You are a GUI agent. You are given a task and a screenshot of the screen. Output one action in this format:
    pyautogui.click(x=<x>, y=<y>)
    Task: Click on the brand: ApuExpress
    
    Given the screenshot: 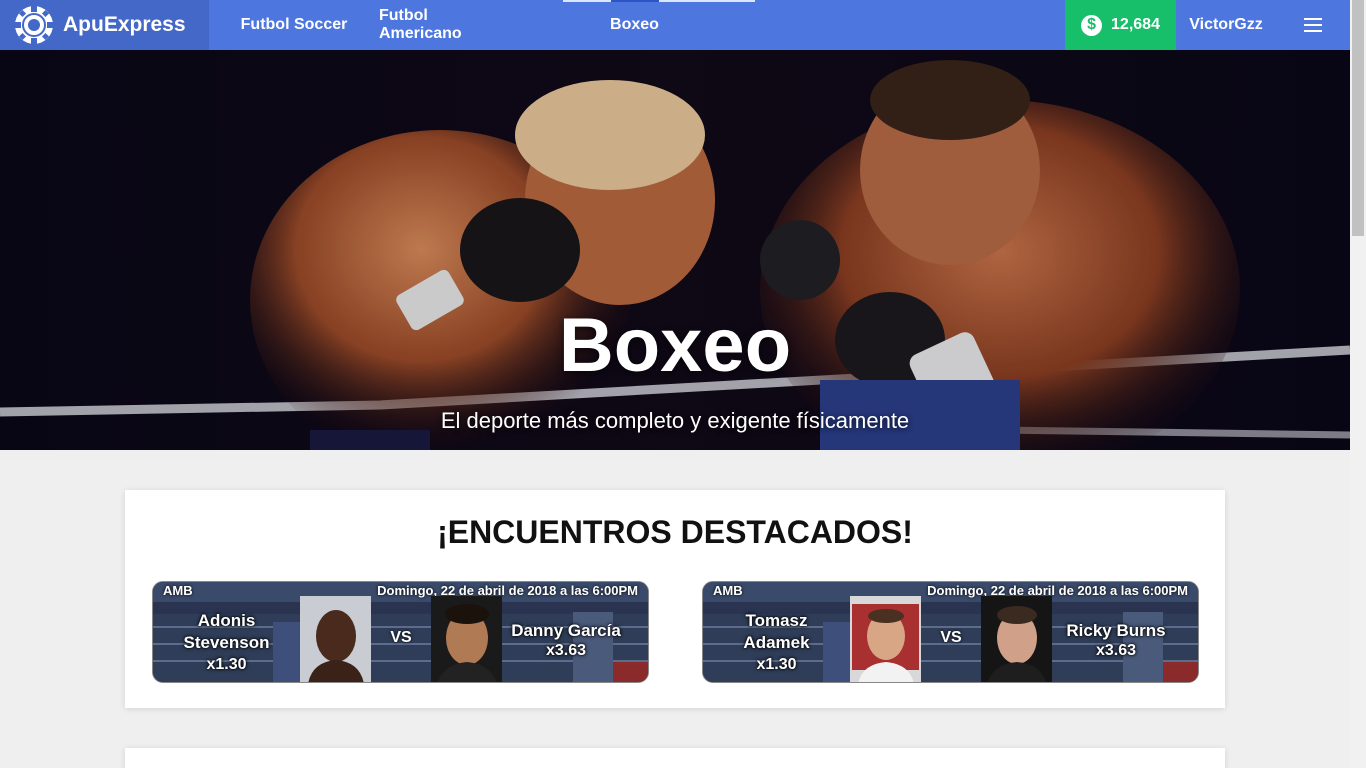 What is the action you would take?
    pyautogui.click(x=104, y=25)
    